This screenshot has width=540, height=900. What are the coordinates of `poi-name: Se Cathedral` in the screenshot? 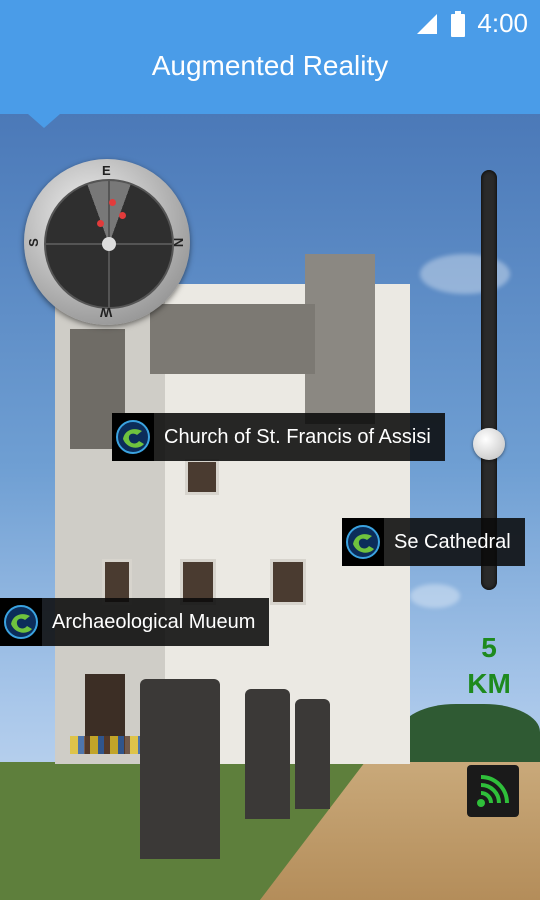 It's located at (452, 541).